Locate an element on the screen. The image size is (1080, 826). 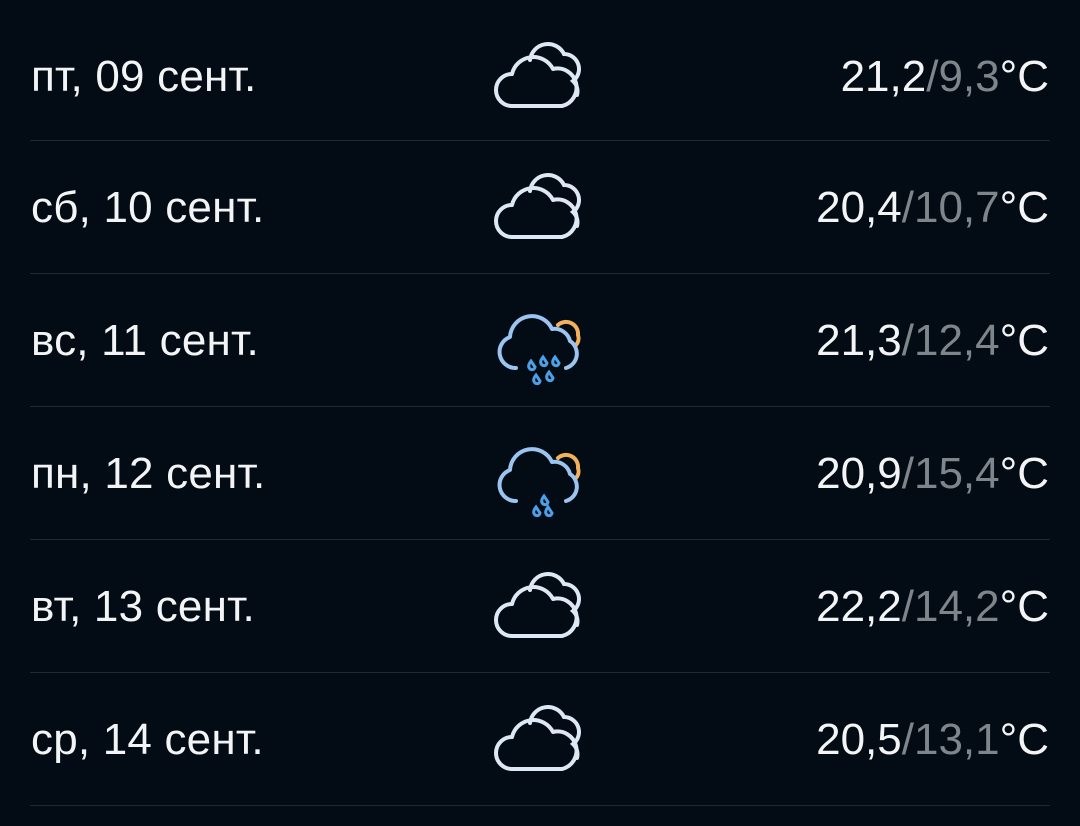
max-temp: 21,2 is located at coordinates (883, 76).